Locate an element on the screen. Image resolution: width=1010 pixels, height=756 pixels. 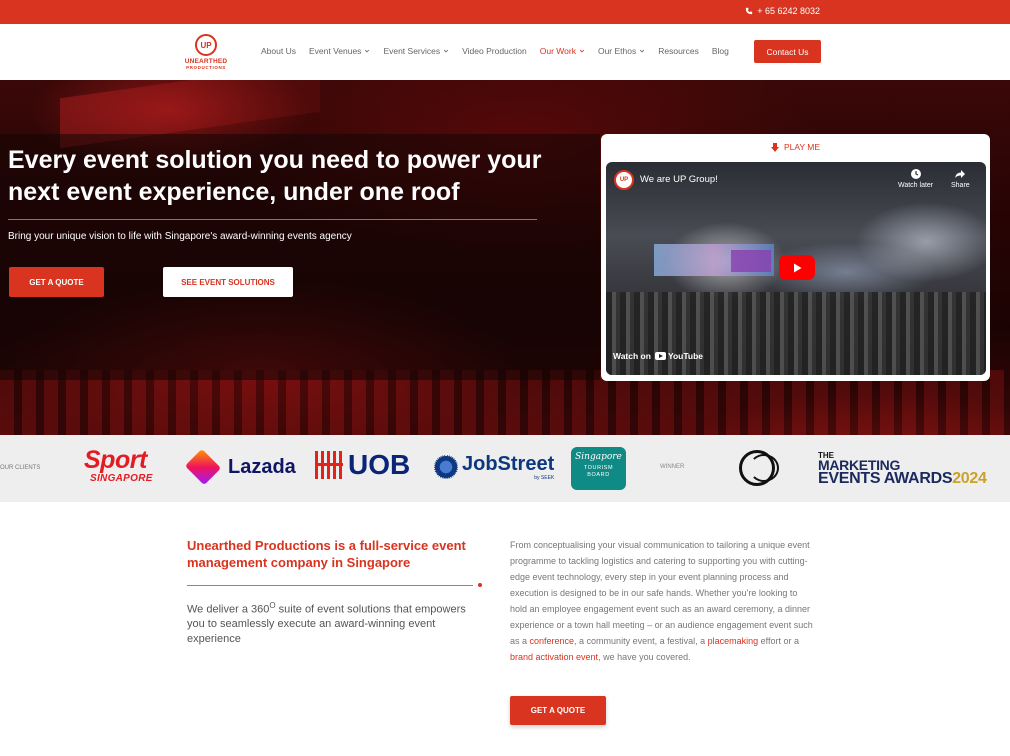
about-get-a-quote-button: GET A QUOTE is located at coordinates (558, 710).